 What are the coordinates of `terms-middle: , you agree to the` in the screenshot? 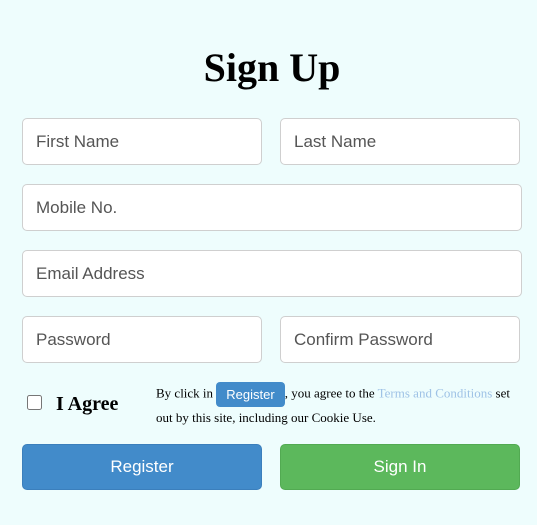 It's located at (329, 393).